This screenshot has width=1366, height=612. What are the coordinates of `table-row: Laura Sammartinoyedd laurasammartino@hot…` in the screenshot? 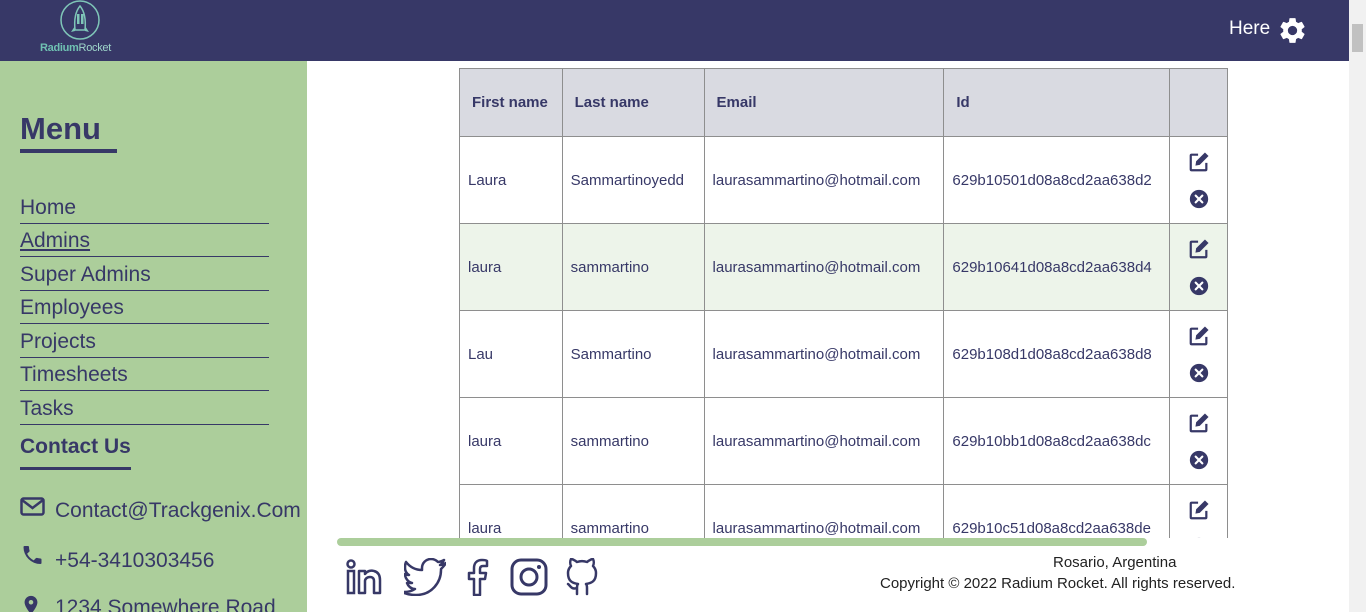 It's located at (843, 180).